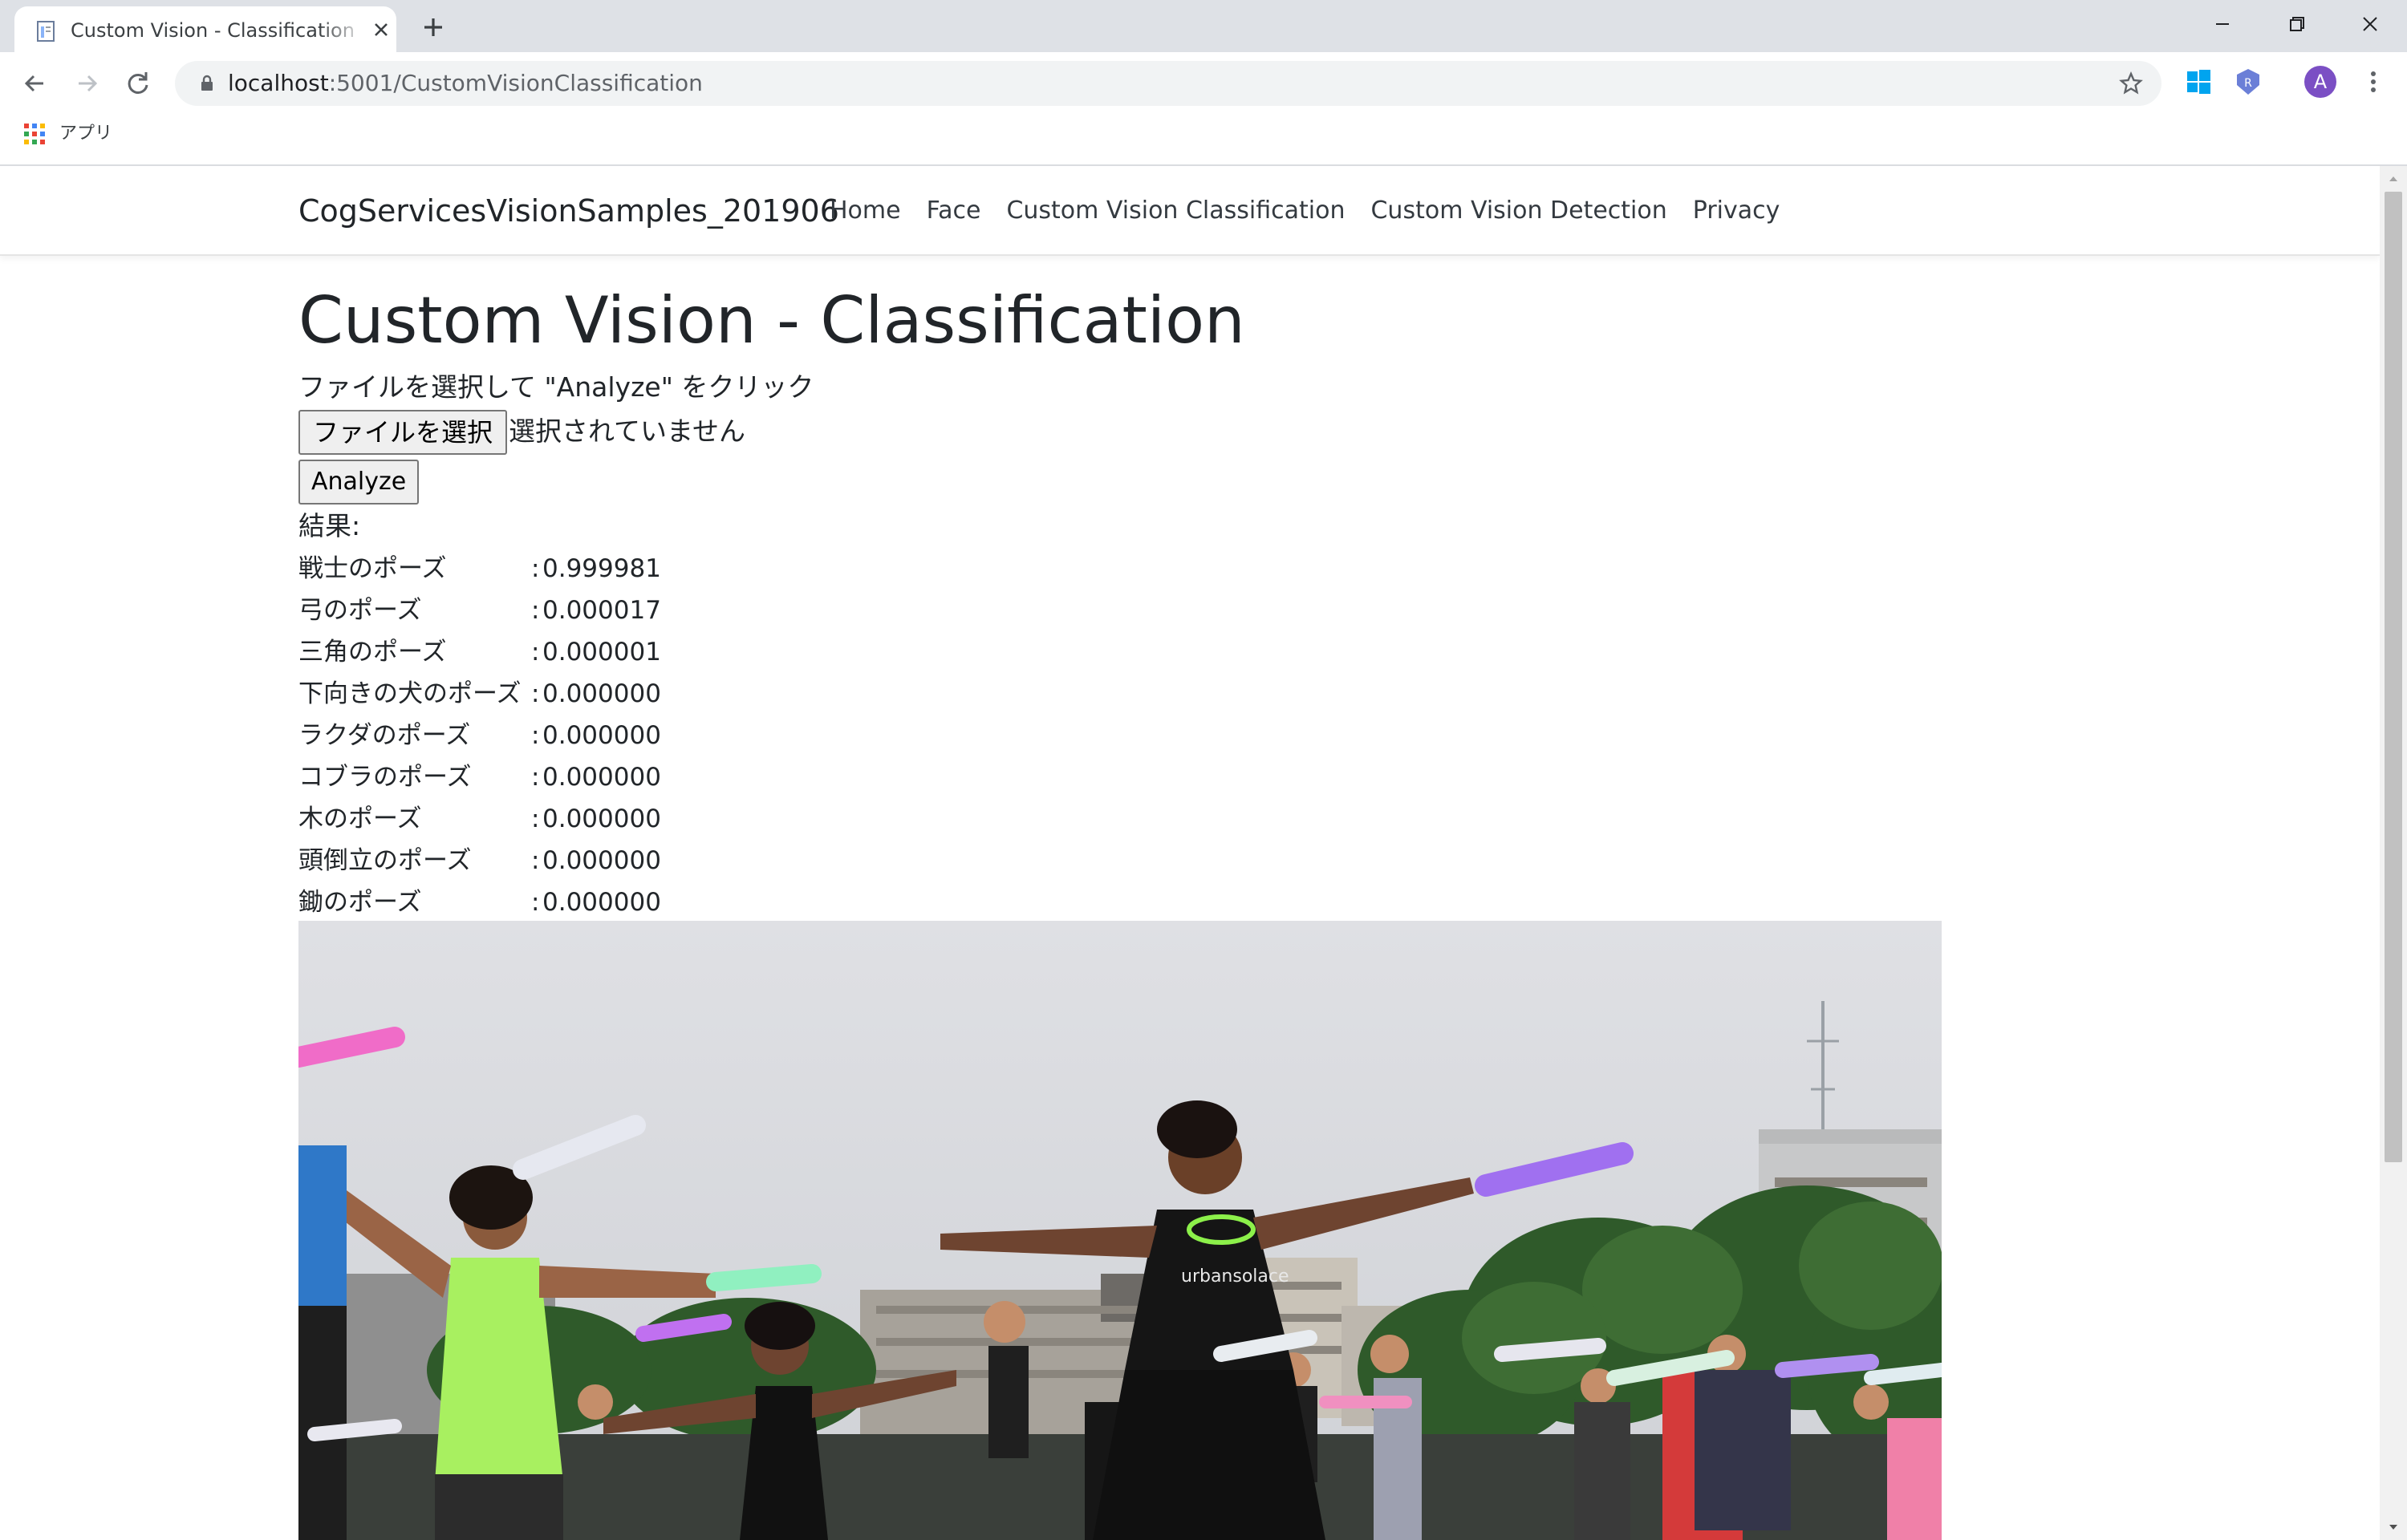  I want to click on new-tab-icon, so click(433, 27).